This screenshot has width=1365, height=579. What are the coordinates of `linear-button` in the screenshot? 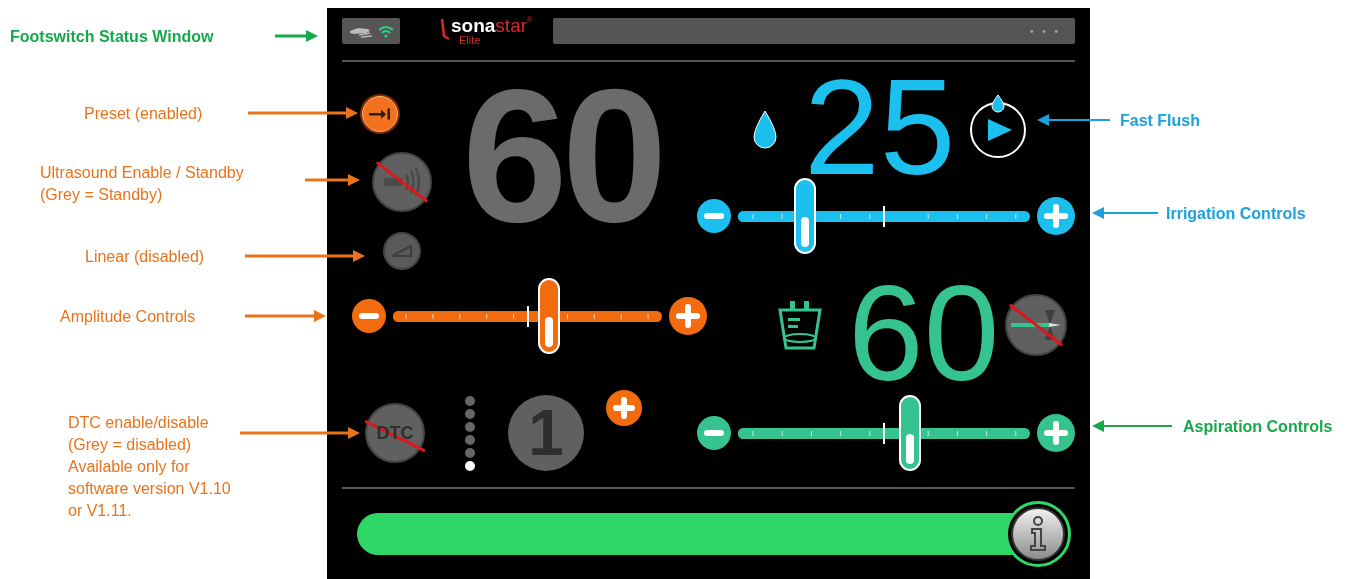 It's located at (402, 251).